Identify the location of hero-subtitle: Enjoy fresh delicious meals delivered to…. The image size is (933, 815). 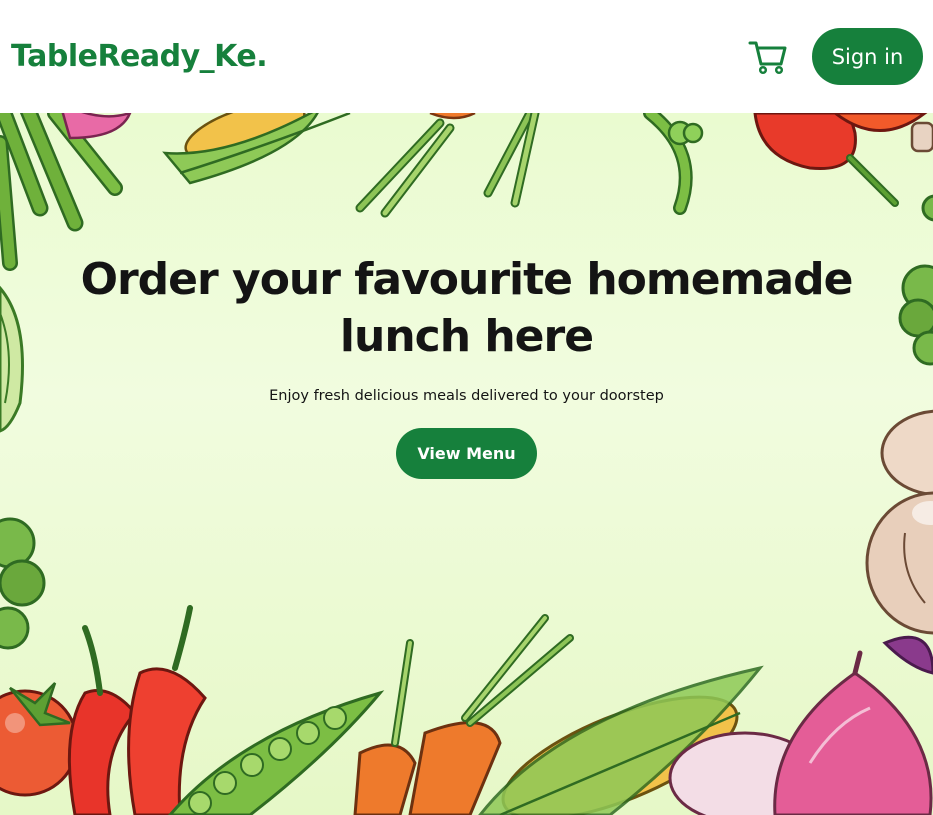
(466, 396).